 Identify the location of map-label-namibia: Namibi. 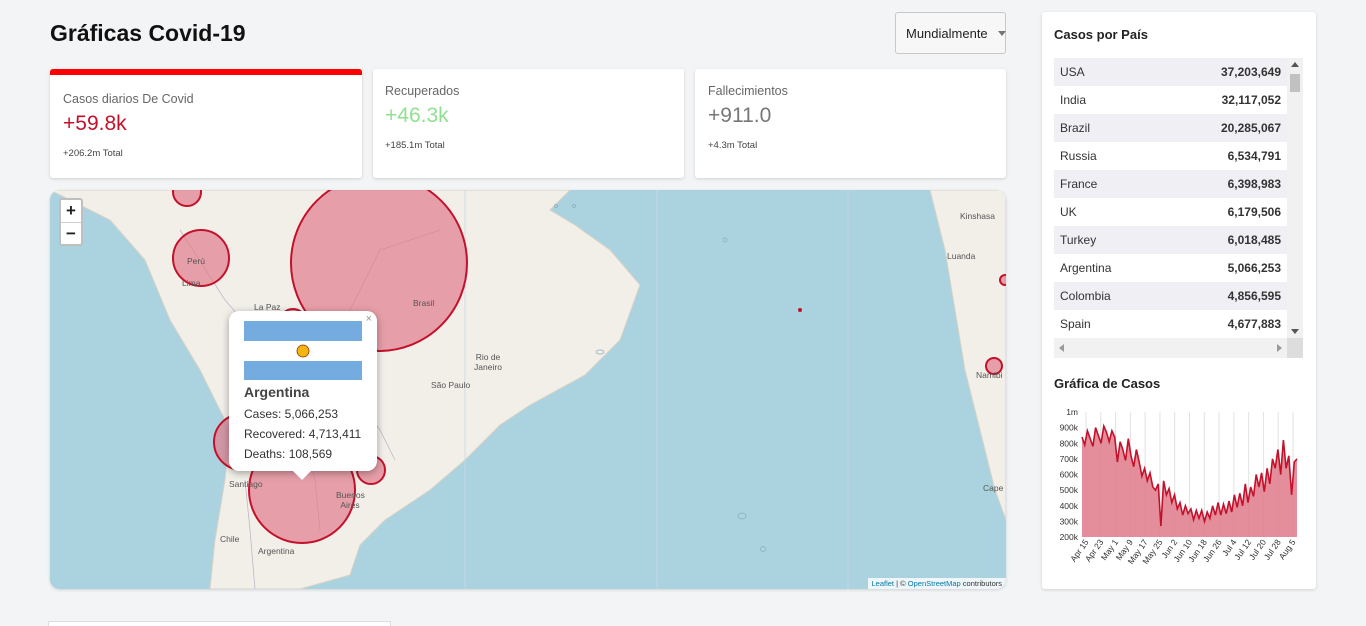
(989, 375).